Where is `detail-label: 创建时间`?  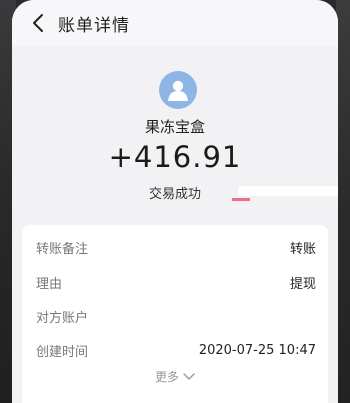
detail-label: 创建时间 is located at coordinates (62, 352).